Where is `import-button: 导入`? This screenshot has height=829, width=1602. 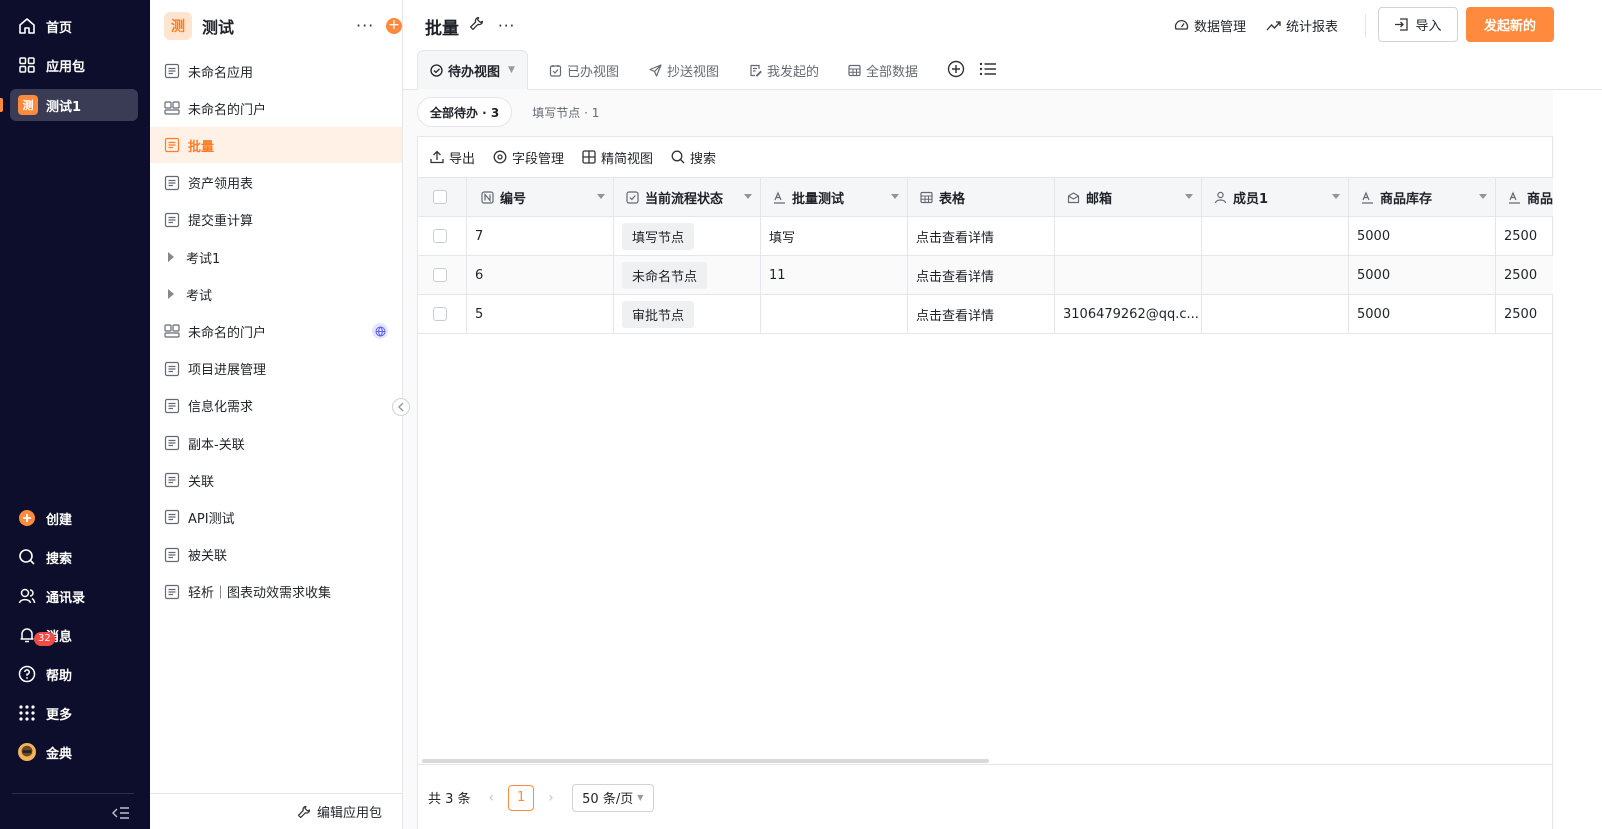 import-button: 导入 is located at coordinates (1418, 24).